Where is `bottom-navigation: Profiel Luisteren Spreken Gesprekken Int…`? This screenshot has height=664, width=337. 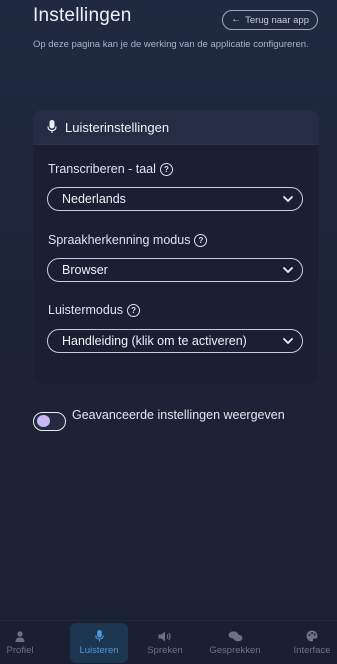
bottom-navigation: Profiel Luisteren Spreken Gesprekken Int… is located at coordinates (168, 642).